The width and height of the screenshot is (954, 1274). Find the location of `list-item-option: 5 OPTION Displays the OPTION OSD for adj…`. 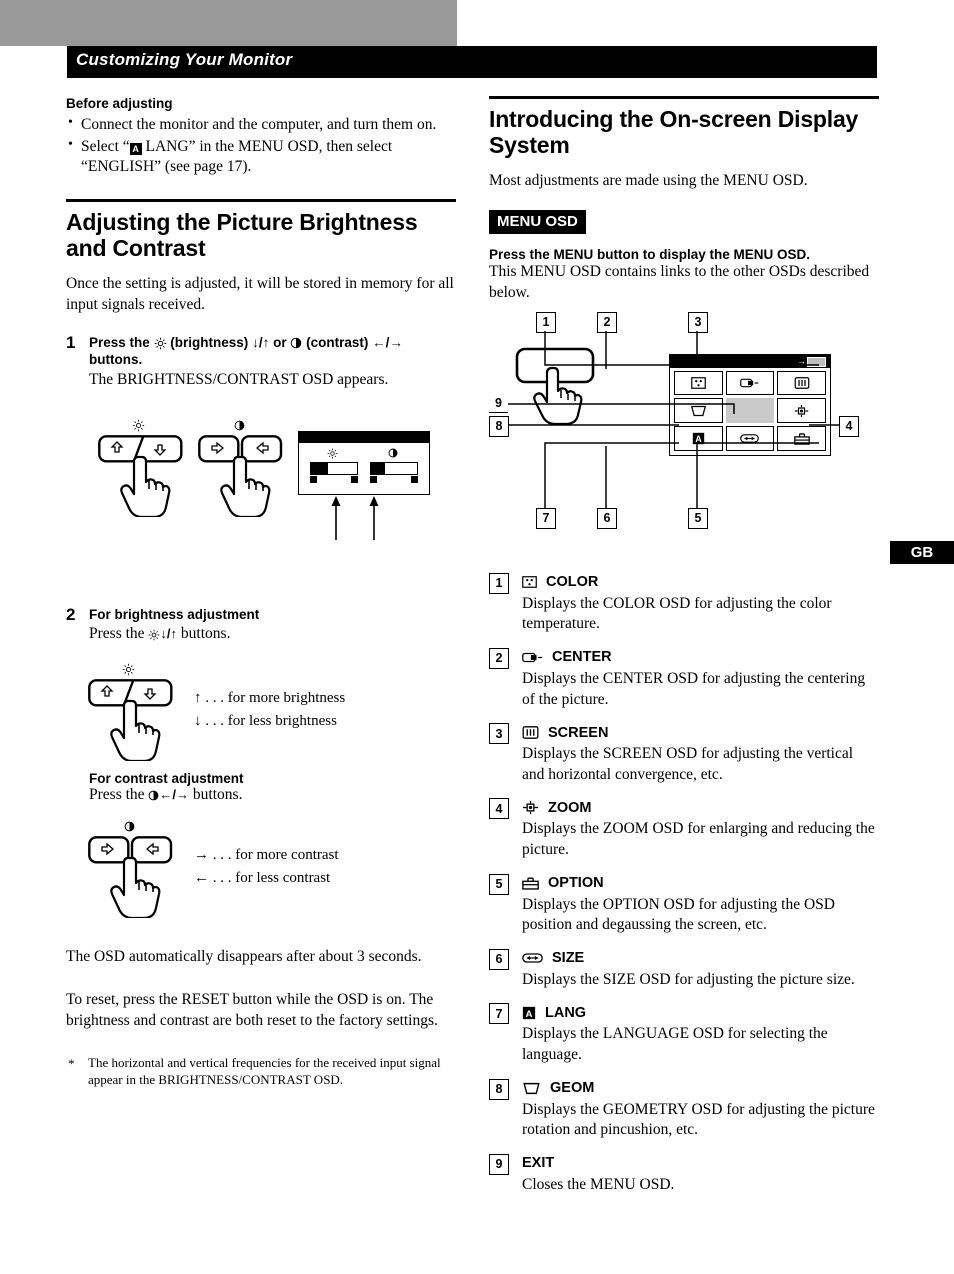

list-item-option: 5 OPTION Displays the OPTION OSD for adj… is located at coordinates (684, 904).